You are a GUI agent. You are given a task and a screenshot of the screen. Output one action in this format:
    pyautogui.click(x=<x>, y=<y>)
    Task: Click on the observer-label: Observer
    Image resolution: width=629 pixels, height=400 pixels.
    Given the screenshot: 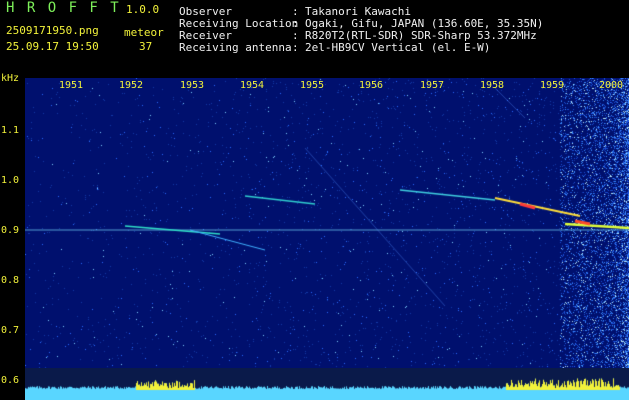 What is the action you would take?
    pyautogui.click(x=205, y=11)
    